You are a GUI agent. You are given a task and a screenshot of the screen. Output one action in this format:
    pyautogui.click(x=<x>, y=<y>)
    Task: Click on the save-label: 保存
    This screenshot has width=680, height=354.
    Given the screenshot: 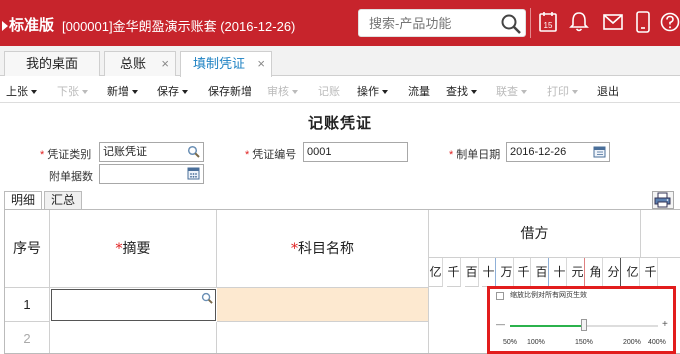 What is the action you would take?
    pyautogui.click(x=168, y=92)
    